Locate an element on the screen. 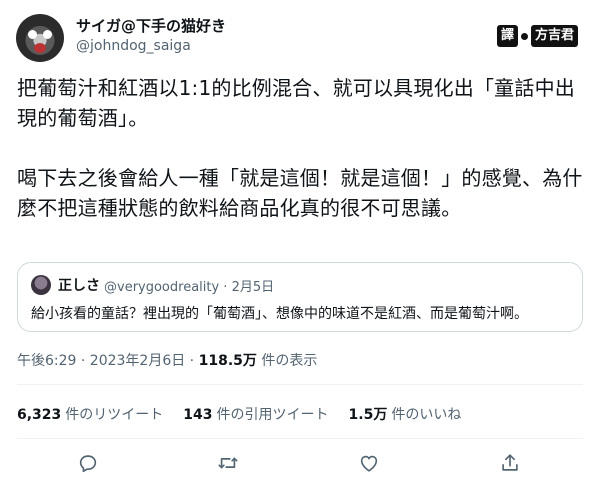 This screenshot has height=488, width=598. avatar-mouth is located at coordinates (40, 48).